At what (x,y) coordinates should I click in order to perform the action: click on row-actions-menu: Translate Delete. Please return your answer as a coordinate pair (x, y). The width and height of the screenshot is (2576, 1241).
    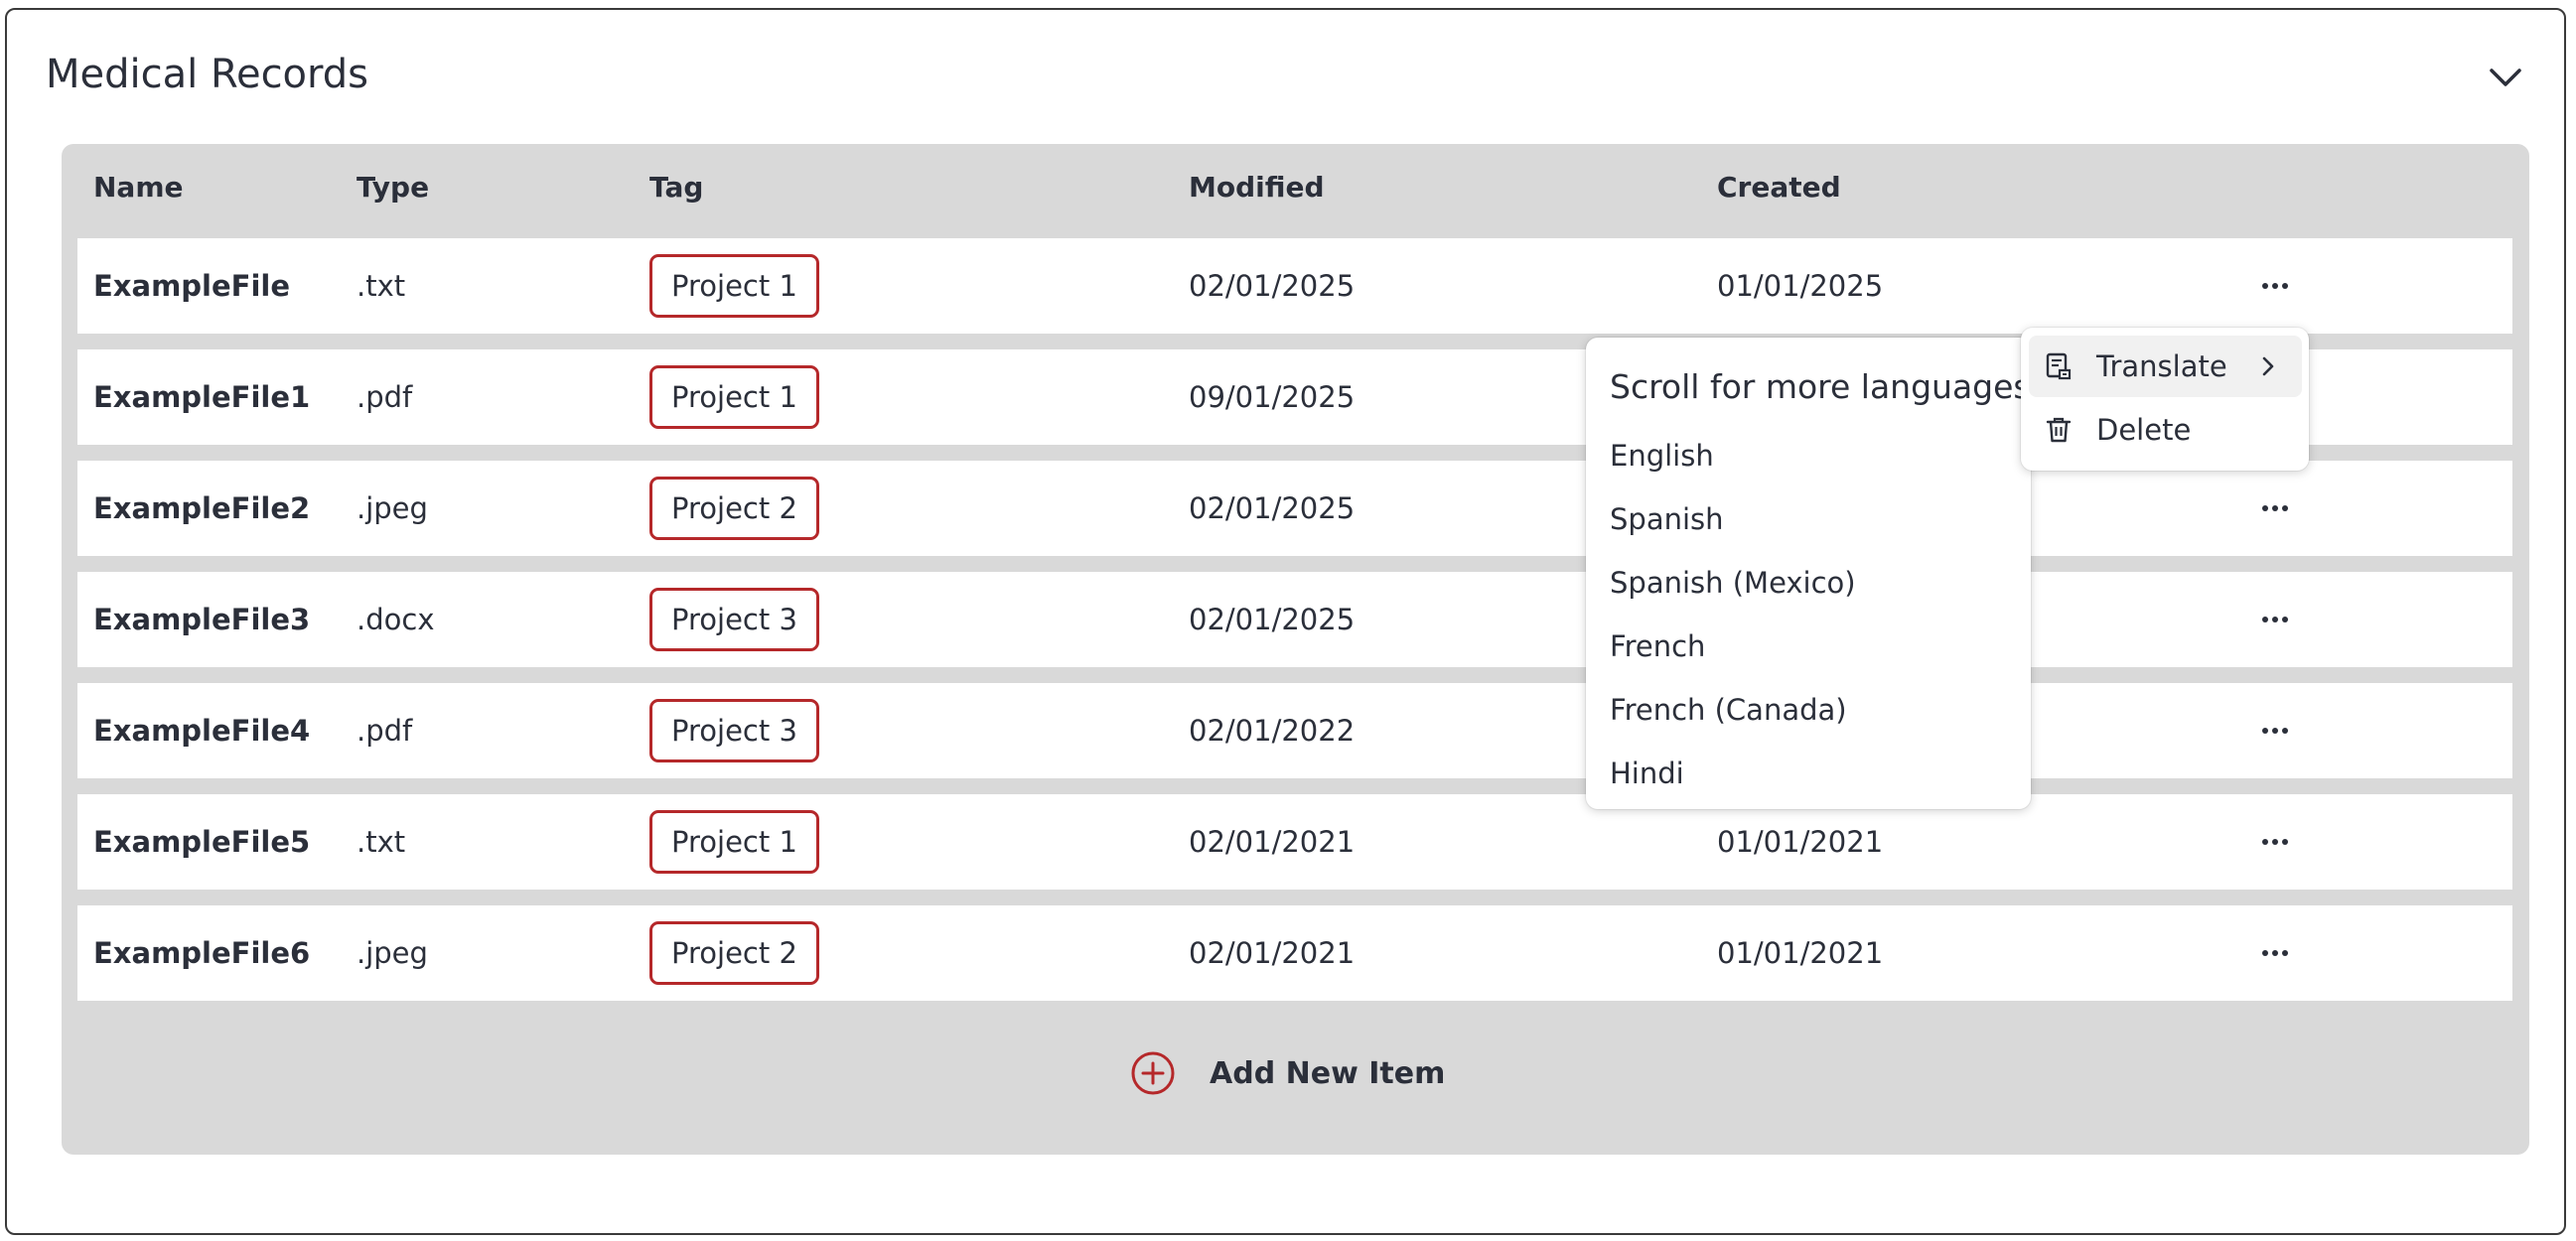
    Looking at the image, I should click on (2165, 399).